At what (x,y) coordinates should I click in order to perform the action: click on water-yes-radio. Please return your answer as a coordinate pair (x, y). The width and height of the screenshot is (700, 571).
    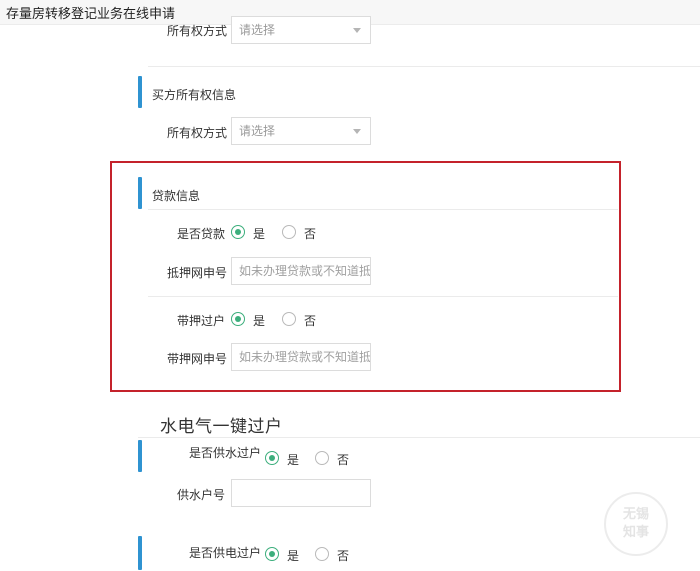
    Looking at the image, I should click on (272, 458).